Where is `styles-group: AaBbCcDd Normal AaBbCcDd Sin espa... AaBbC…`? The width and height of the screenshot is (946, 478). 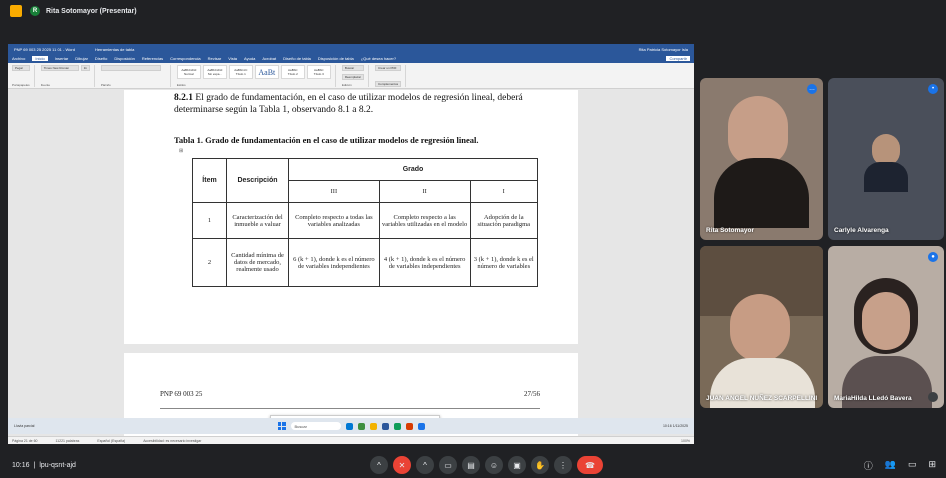
styles-group: AaBbCcDd Normal AaBbCcDd Sin espa... AaBbC… is located at coordinates (256, 76).